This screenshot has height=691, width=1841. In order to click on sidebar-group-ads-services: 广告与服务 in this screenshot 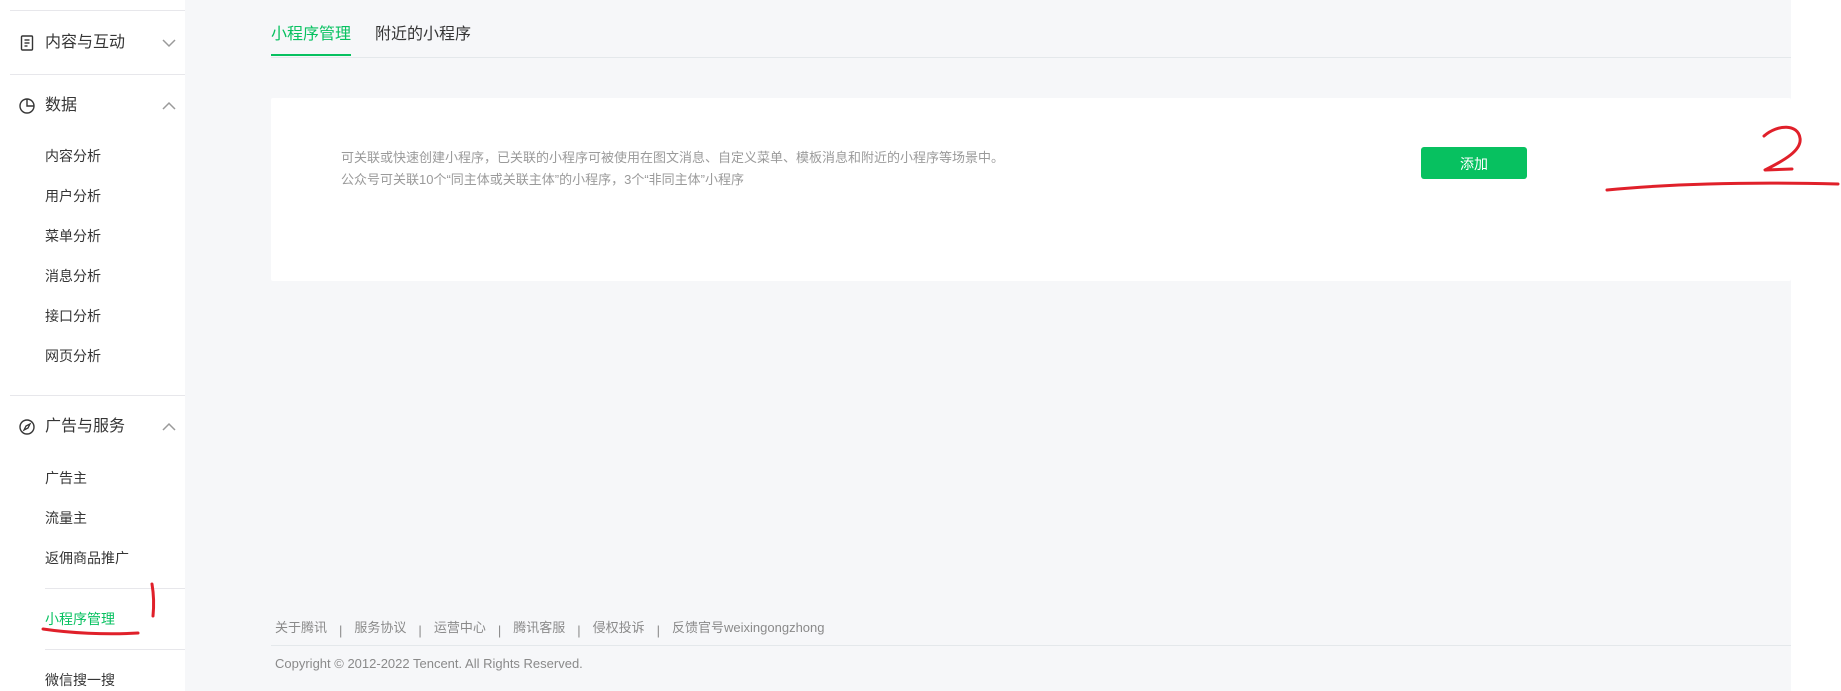, I will do `click(97, 427)`.